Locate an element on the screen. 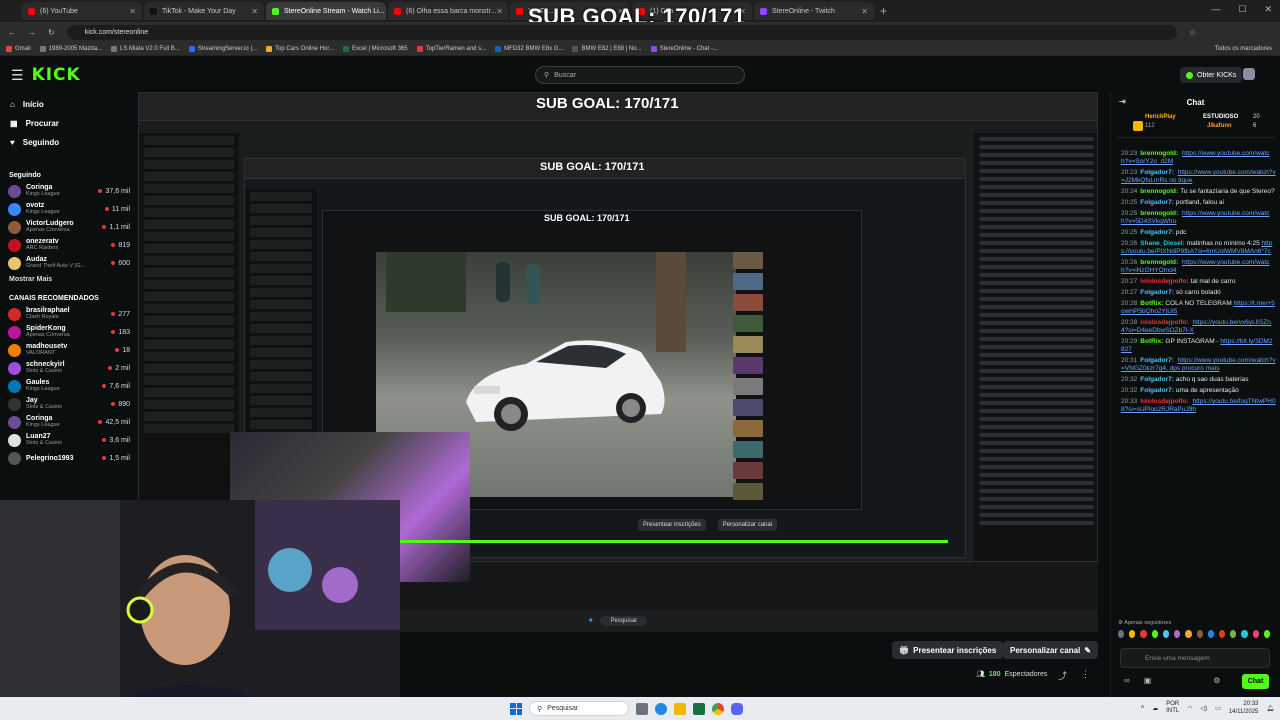 This screenshot has width=1280, height=720. search-input: ⚲ Buscar is located at coordinates (640, 75).